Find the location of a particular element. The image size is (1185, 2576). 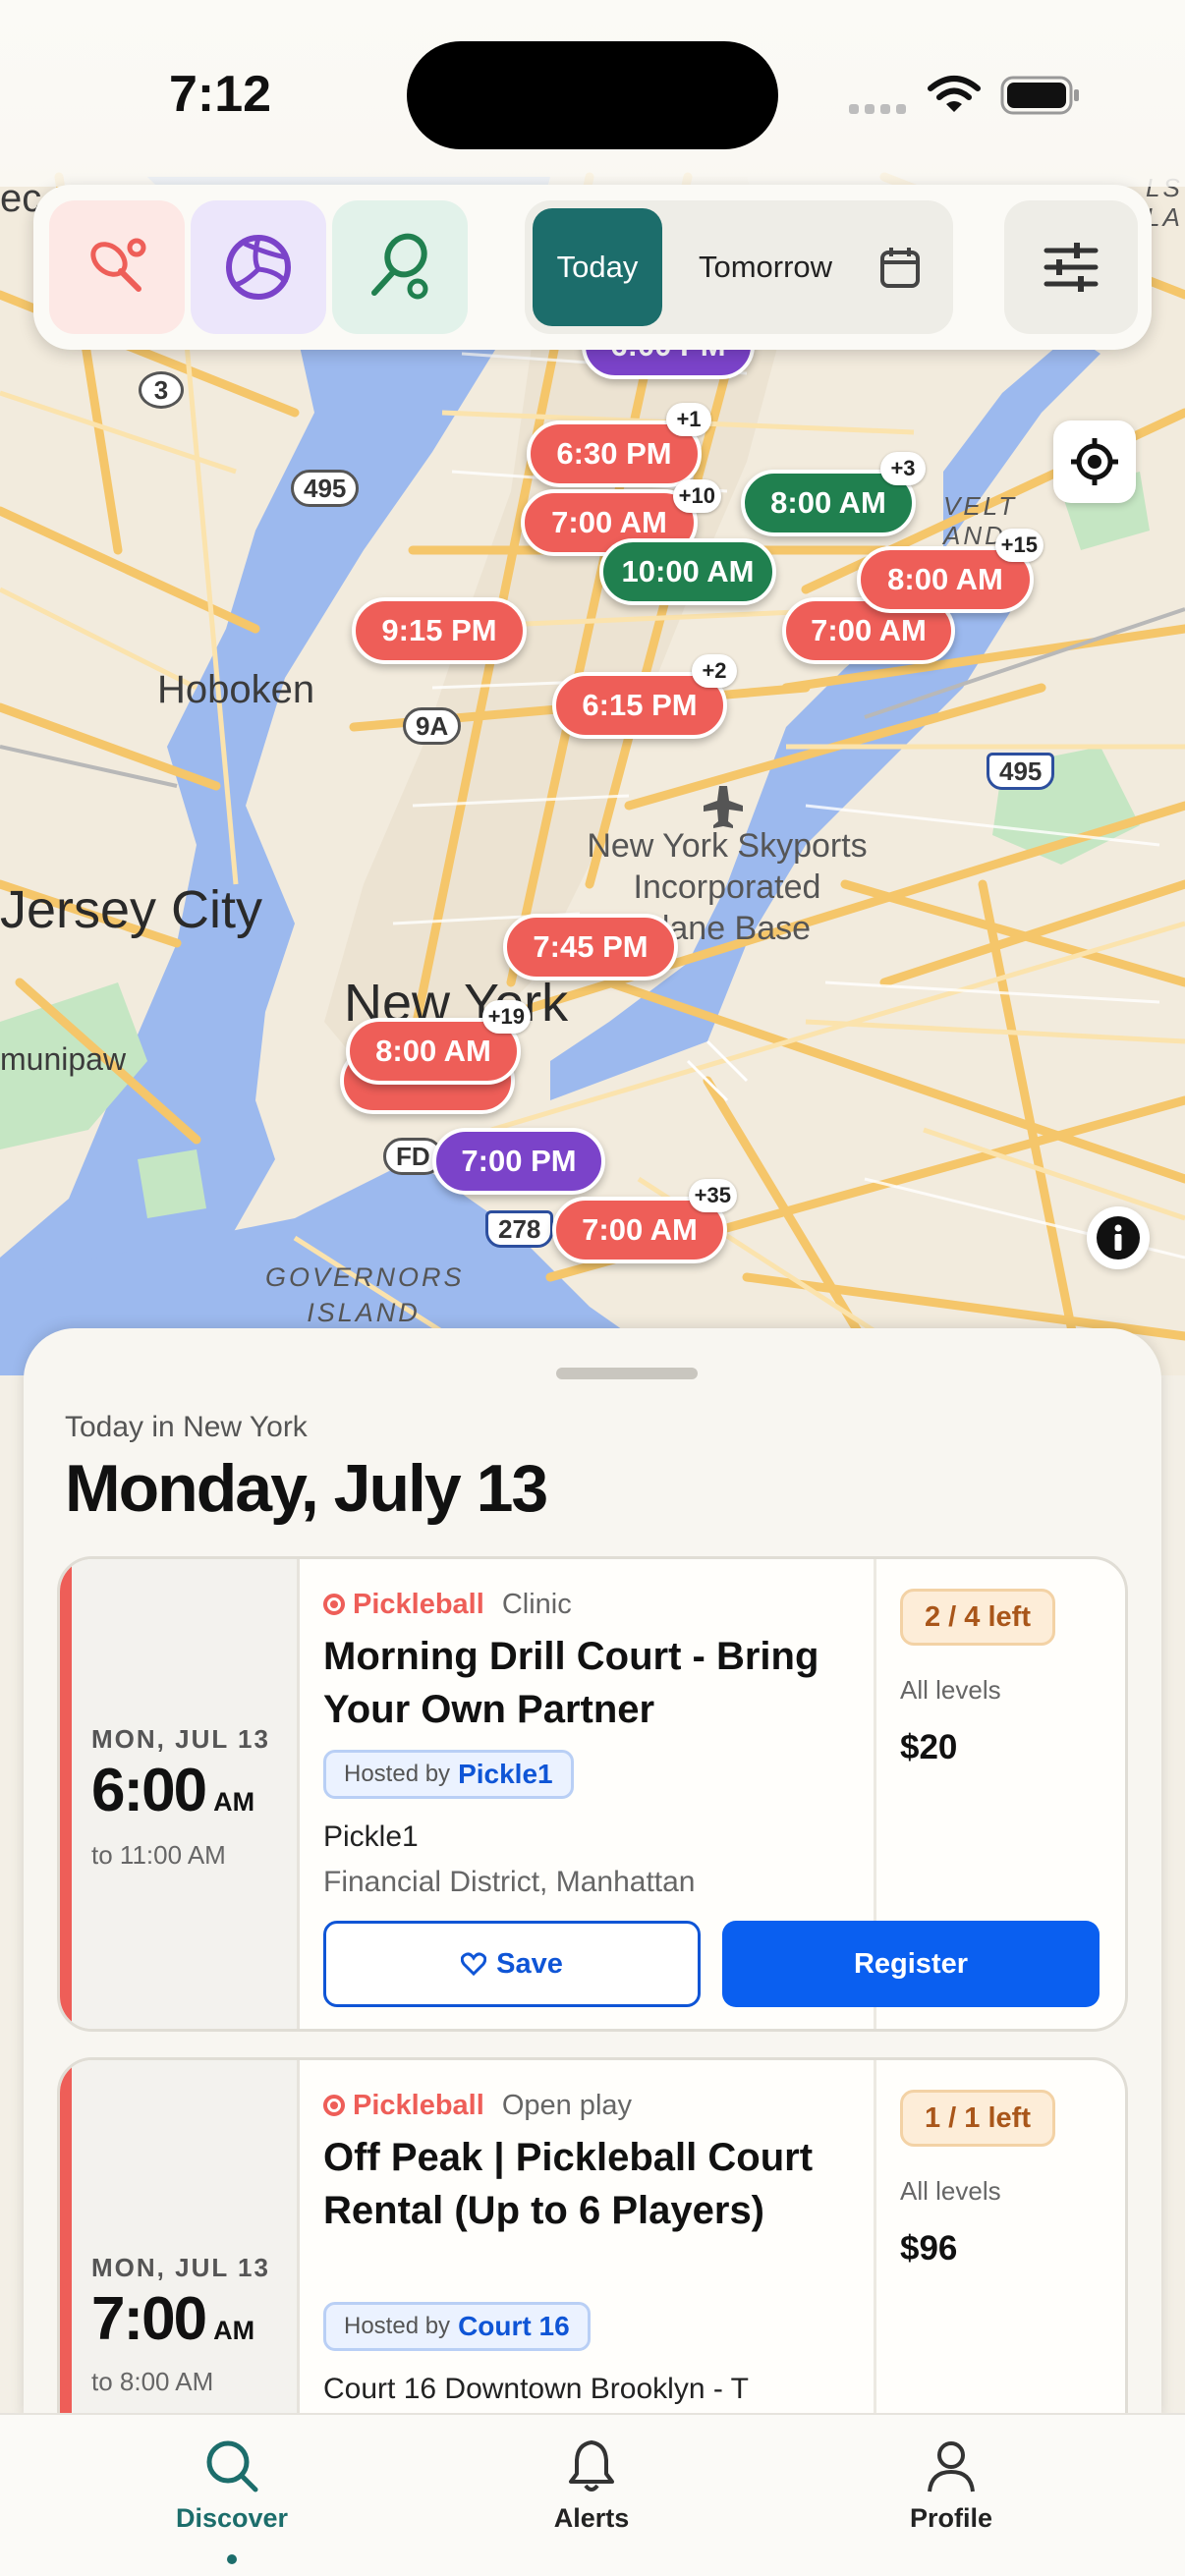

wifi-icon is located at coordinates (955, 94).